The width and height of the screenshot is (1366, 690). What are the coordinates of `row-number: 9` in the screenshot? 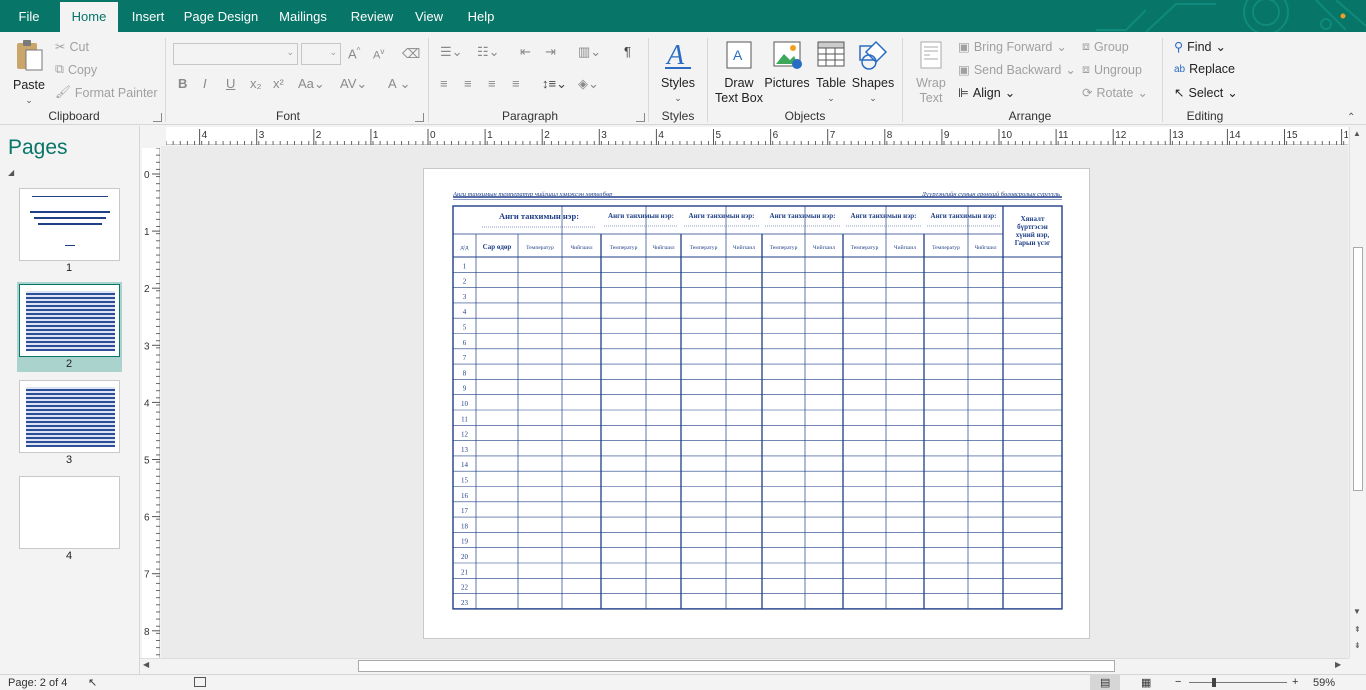 It's located at (465, 389).